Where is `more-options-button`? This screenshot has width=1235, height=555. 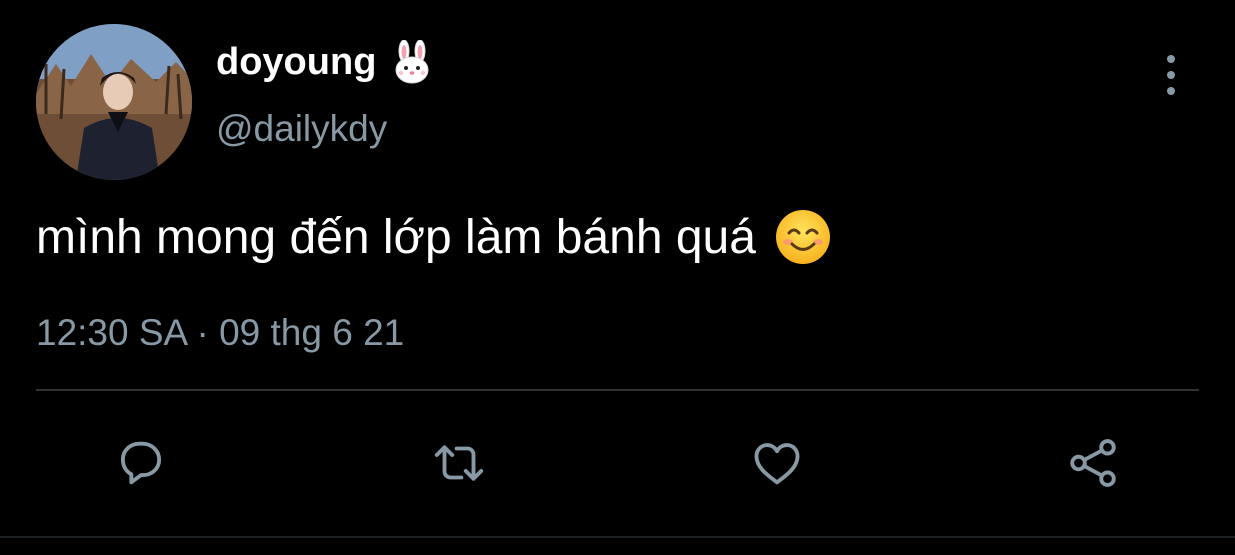
more-options-button is located at coordinates (1171, 75).